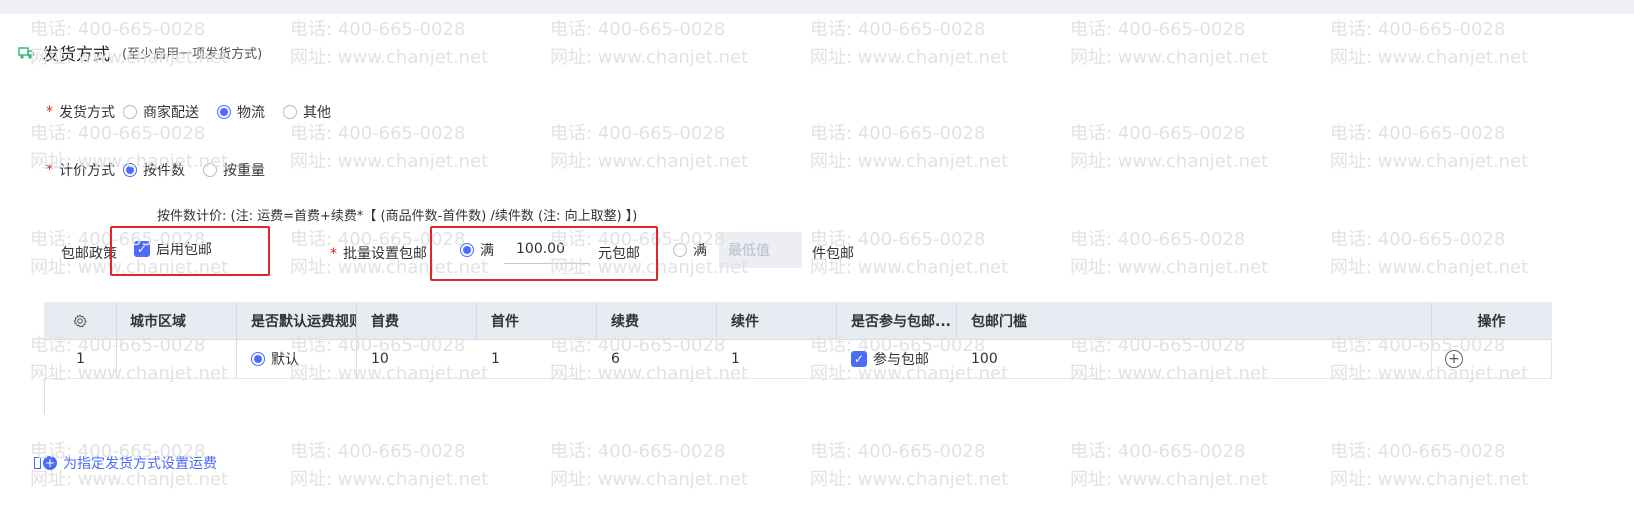 The image size is (1634, 529). I want to click on add-link-label: 为指定发货方式设置运费, so click(140, 464).